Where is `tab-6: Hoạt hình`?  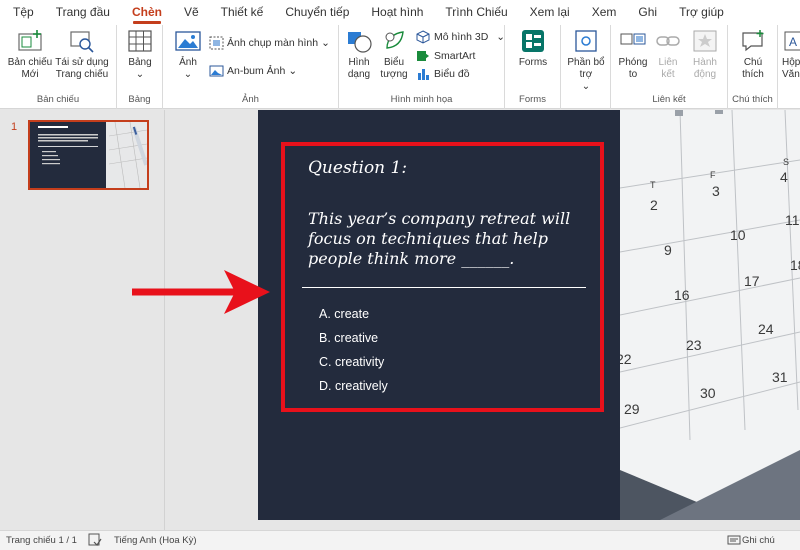
tab-6: Hoạt hình is located at coordinates (397, 12).